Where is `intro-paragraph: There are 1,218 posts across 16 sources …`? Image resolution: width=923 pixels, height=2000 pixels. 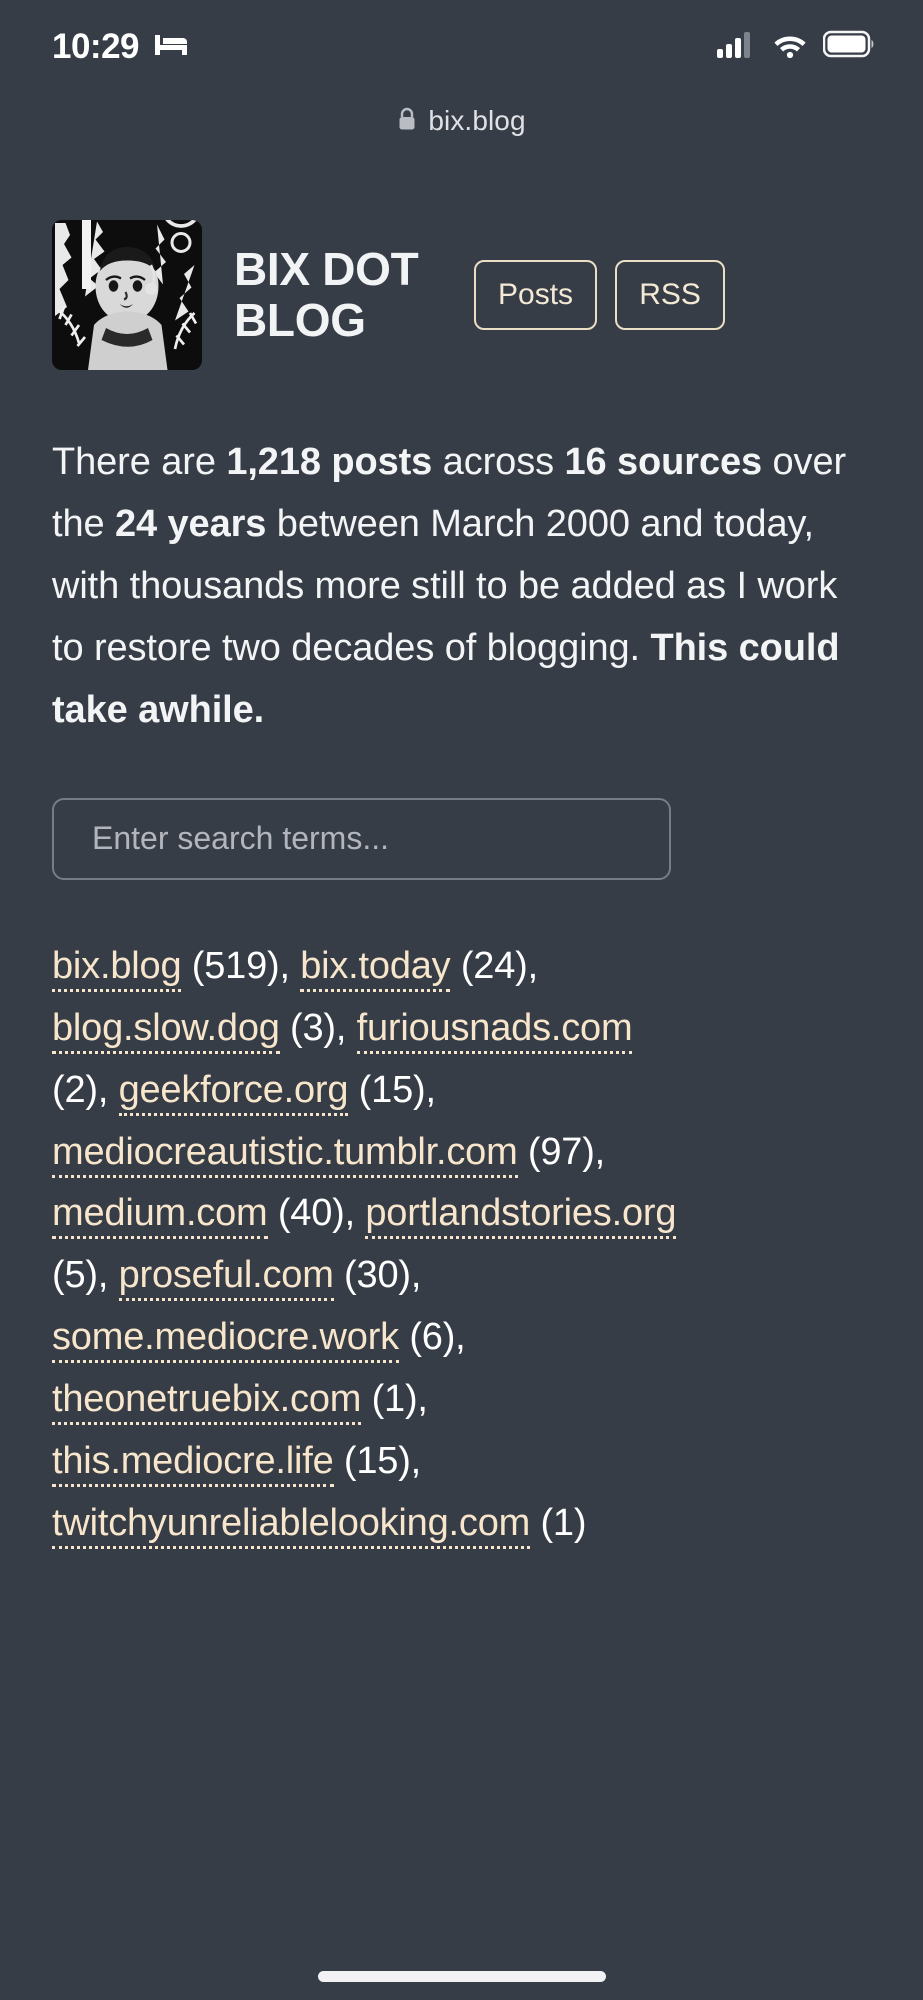 intro-paragraph: There are 1,218 posts across 16 sources … is located at coordinates (461, 587).